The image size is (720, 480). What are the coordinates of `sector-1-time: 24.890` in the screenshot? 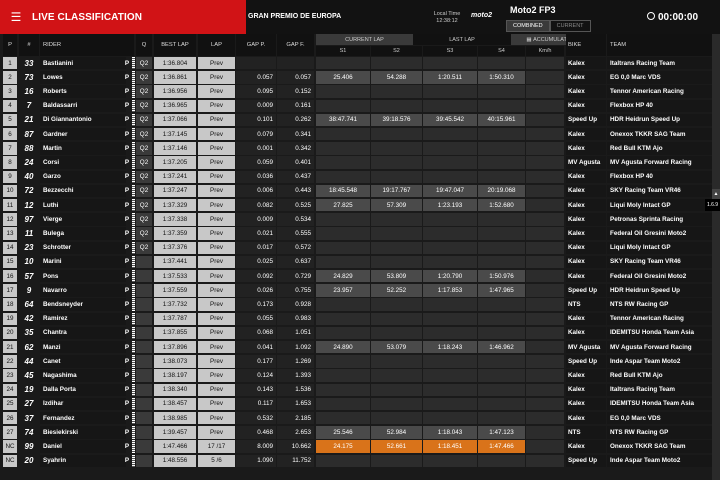 It's located at (343, 347).